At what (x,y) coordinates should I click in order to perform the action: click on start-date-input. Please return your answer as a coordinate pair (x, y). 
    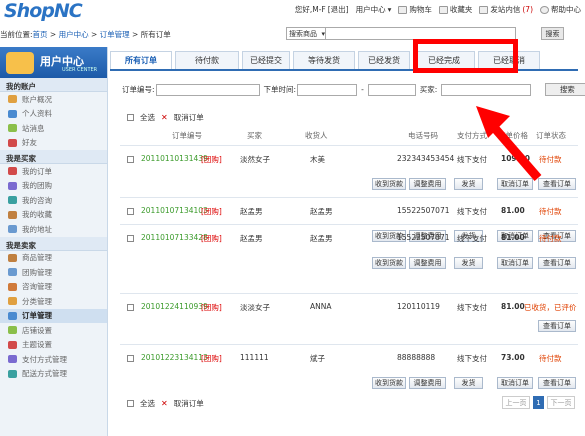
    Looking at the image, I should click on (327, 89).